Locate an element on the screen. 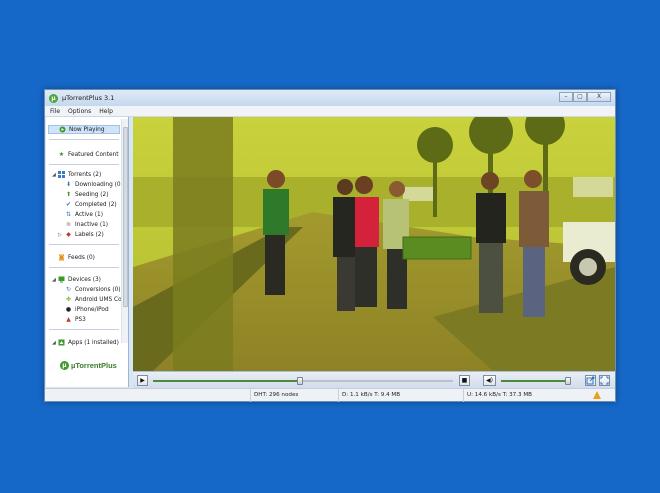 The height and width of the screenshot is (493, 660). volume-slider is located at coordinates (536, 381).